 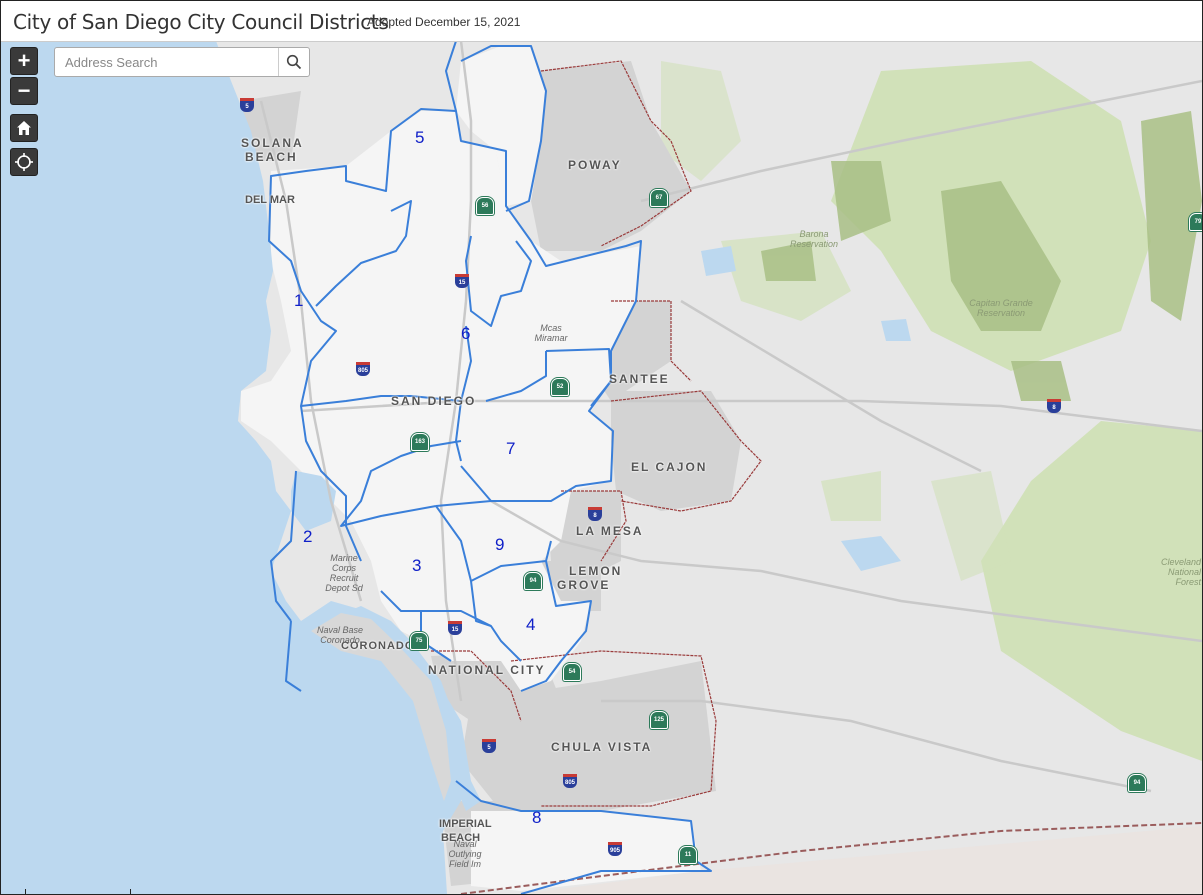 What do you see at coordinates (444, 22) in the screenshot?
I see `adoption-date: Adopted December 15, 2021` at bounding box center [444, 22].